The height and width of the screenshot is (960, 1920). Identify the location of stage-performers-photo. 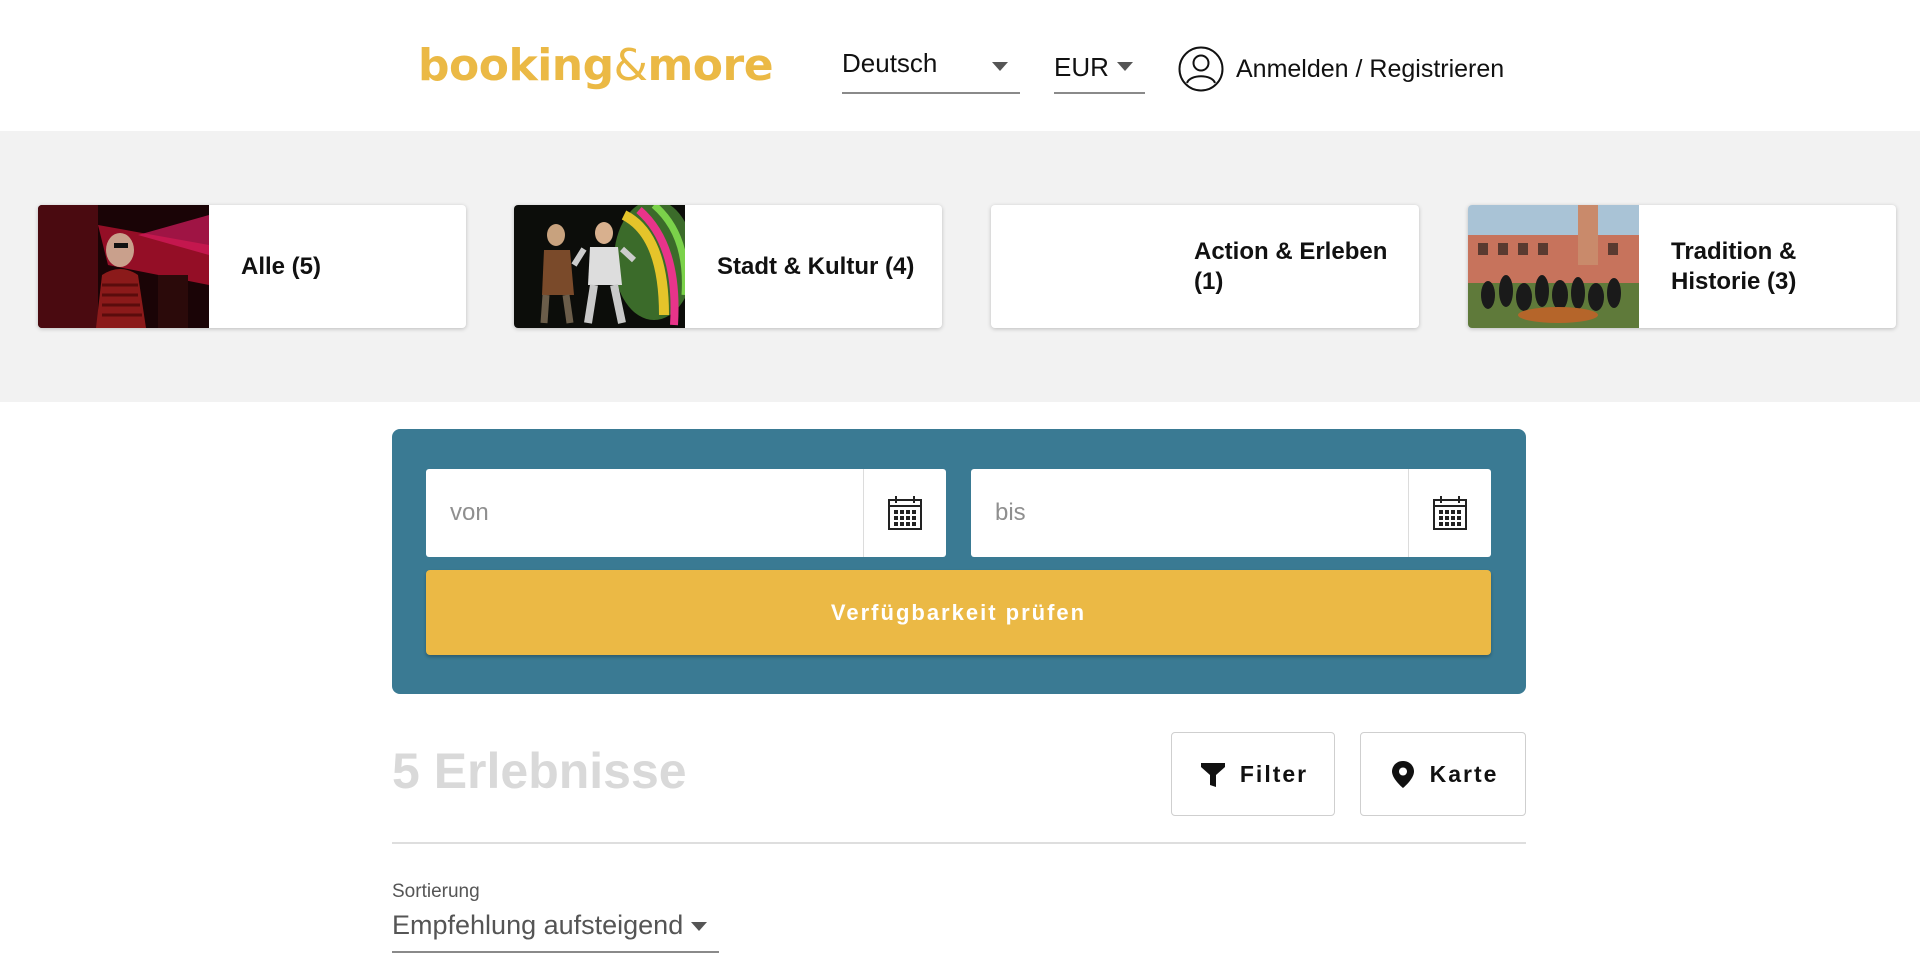
(599, 266).